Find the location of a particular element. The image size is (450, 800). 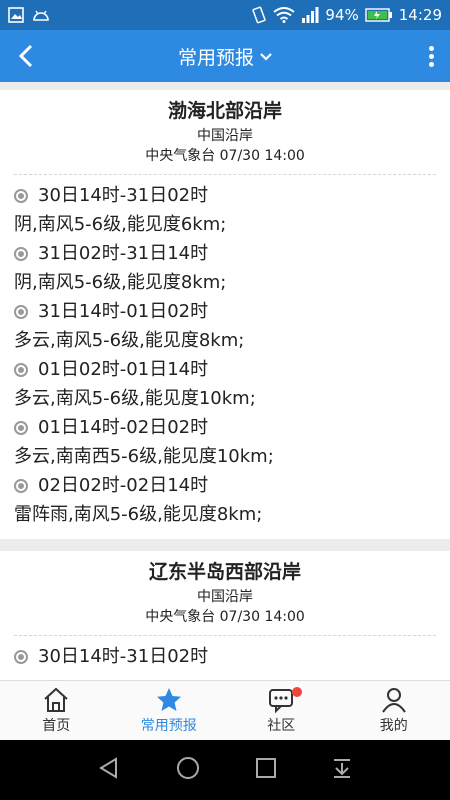

nav-forecast: 常用预报 is located at coordinates (169, 710).